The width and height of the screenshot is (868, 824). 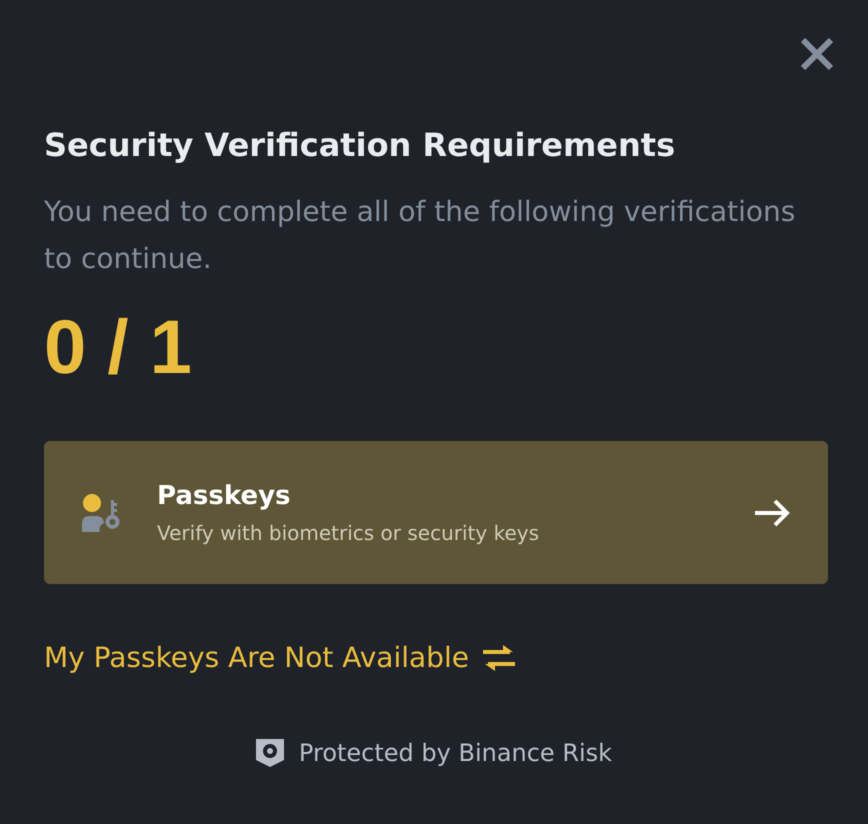 What do you see at coordinates (348, 533) in the screenshot?
I see `method-description: Verify with biometrics or security keys` at bounding box center [348, 533].